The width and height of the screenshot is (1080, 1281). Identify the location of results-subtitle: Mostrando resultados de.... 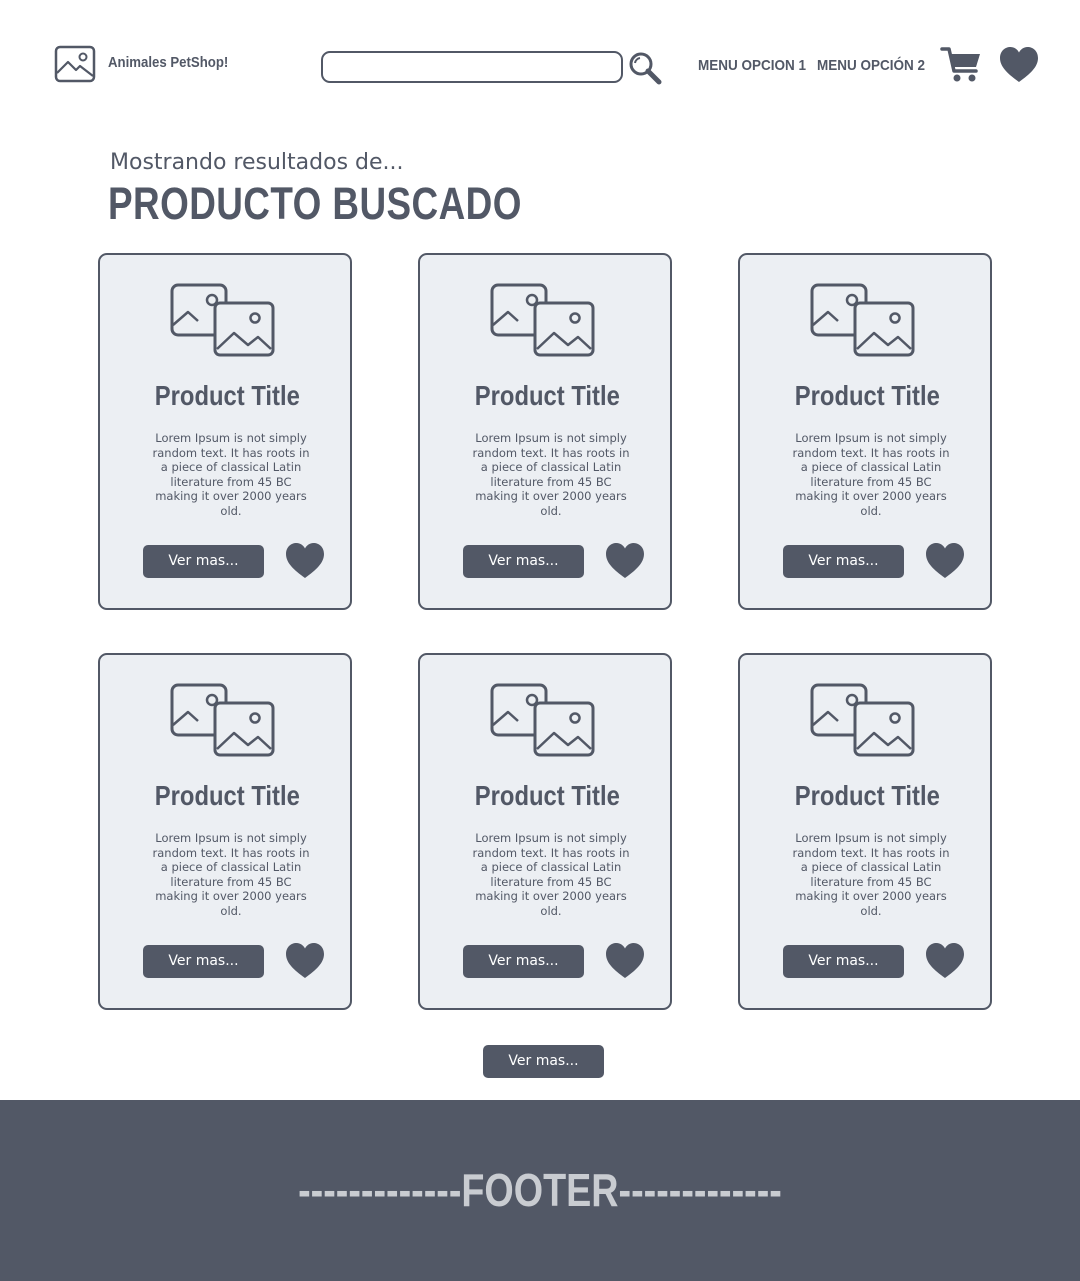
(257, 162).